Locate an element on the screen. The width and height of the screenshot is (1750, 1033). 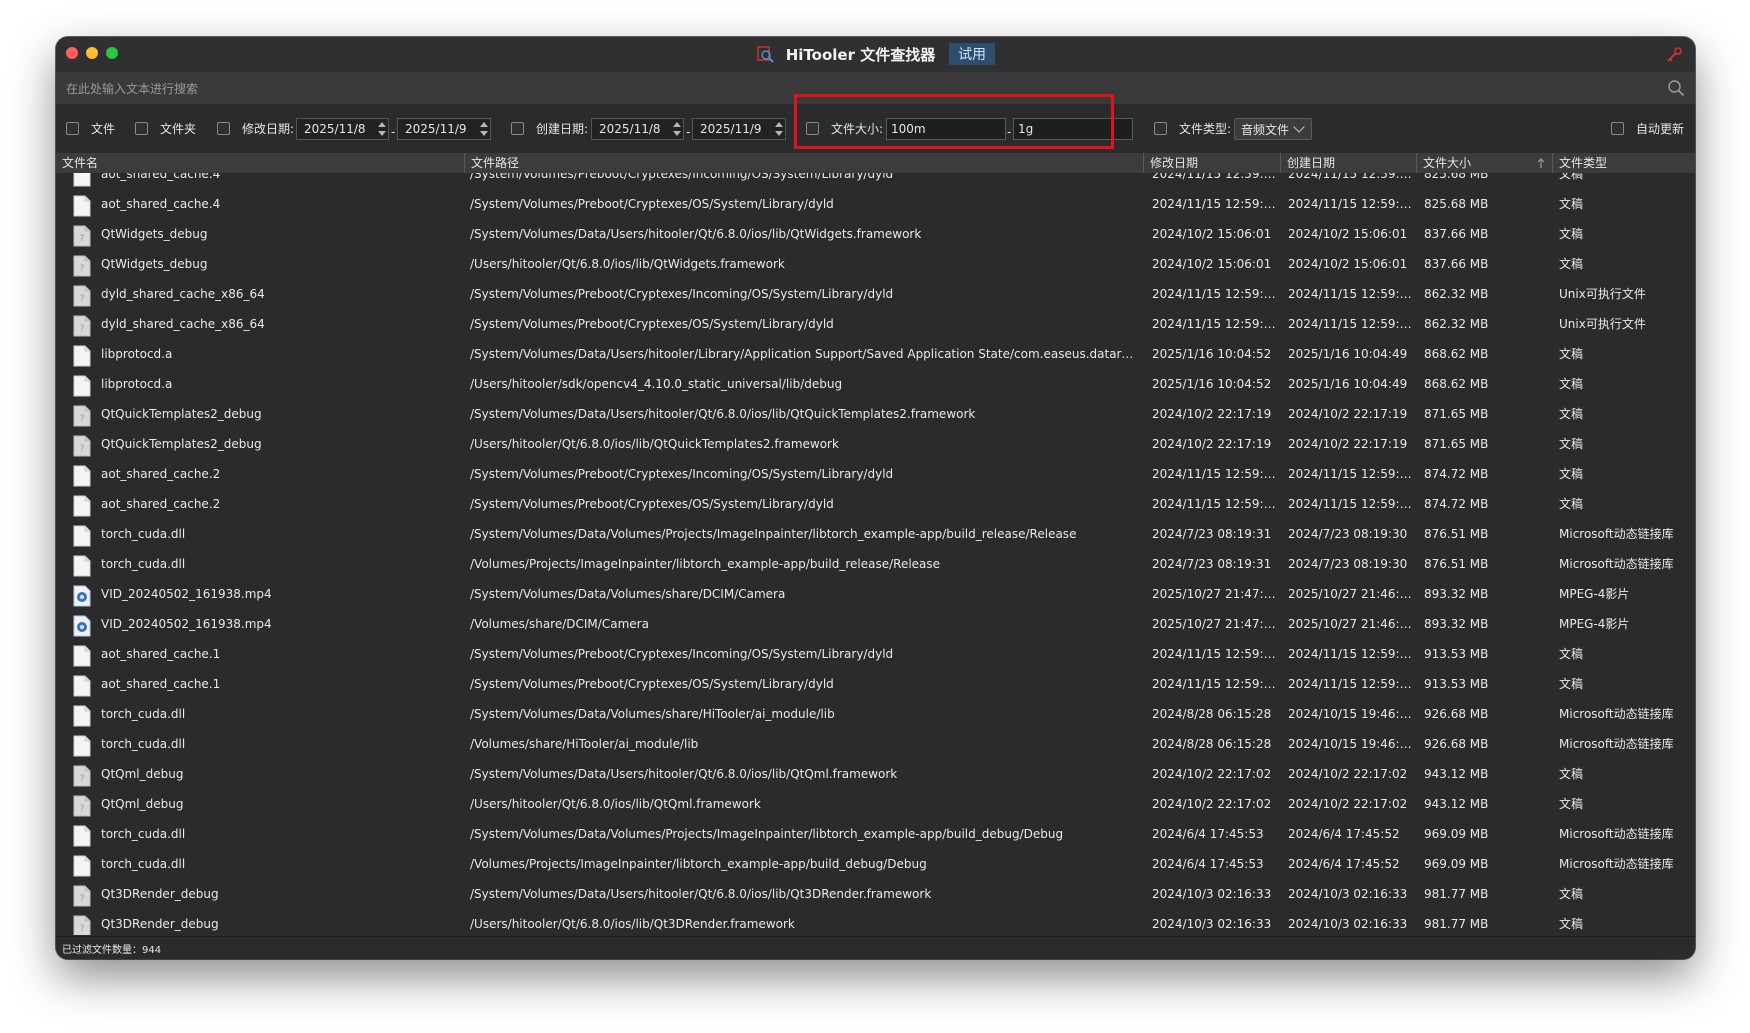
created-to-date-picker: 2025/11/9 is located at coordinates (739, 129).